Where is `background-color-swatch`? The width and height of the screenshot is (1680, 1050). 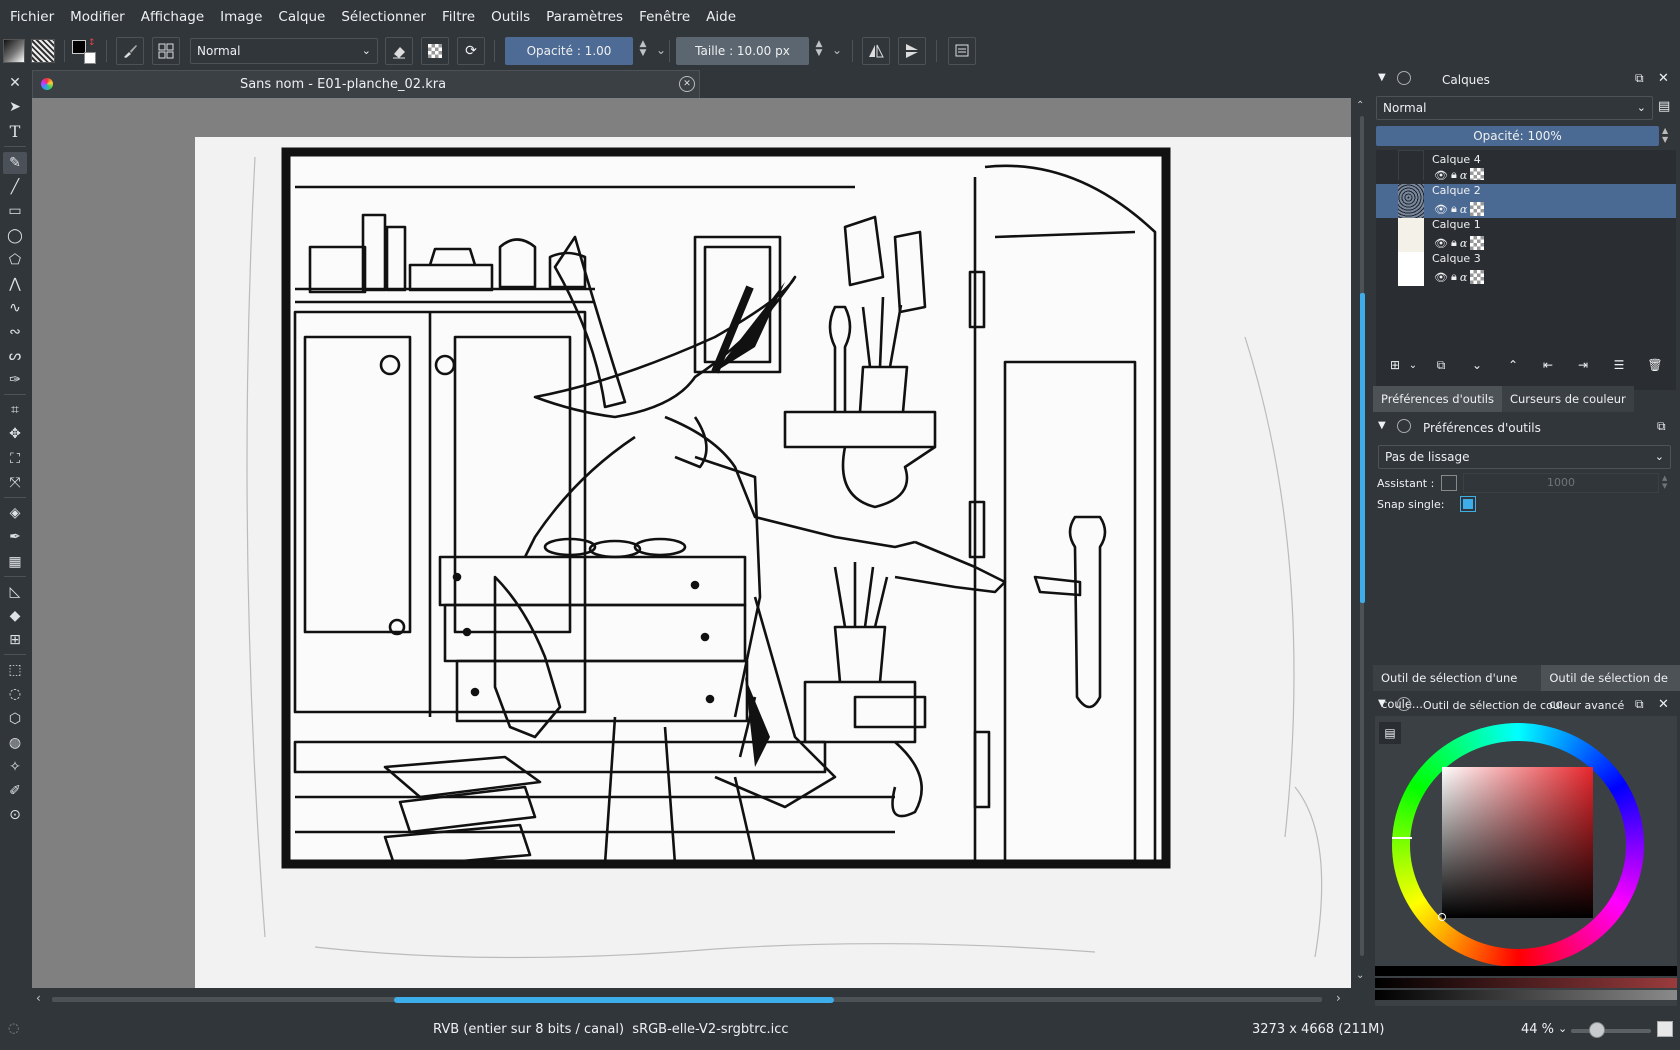
background-color-swatch is located at coordinates (90, 58).